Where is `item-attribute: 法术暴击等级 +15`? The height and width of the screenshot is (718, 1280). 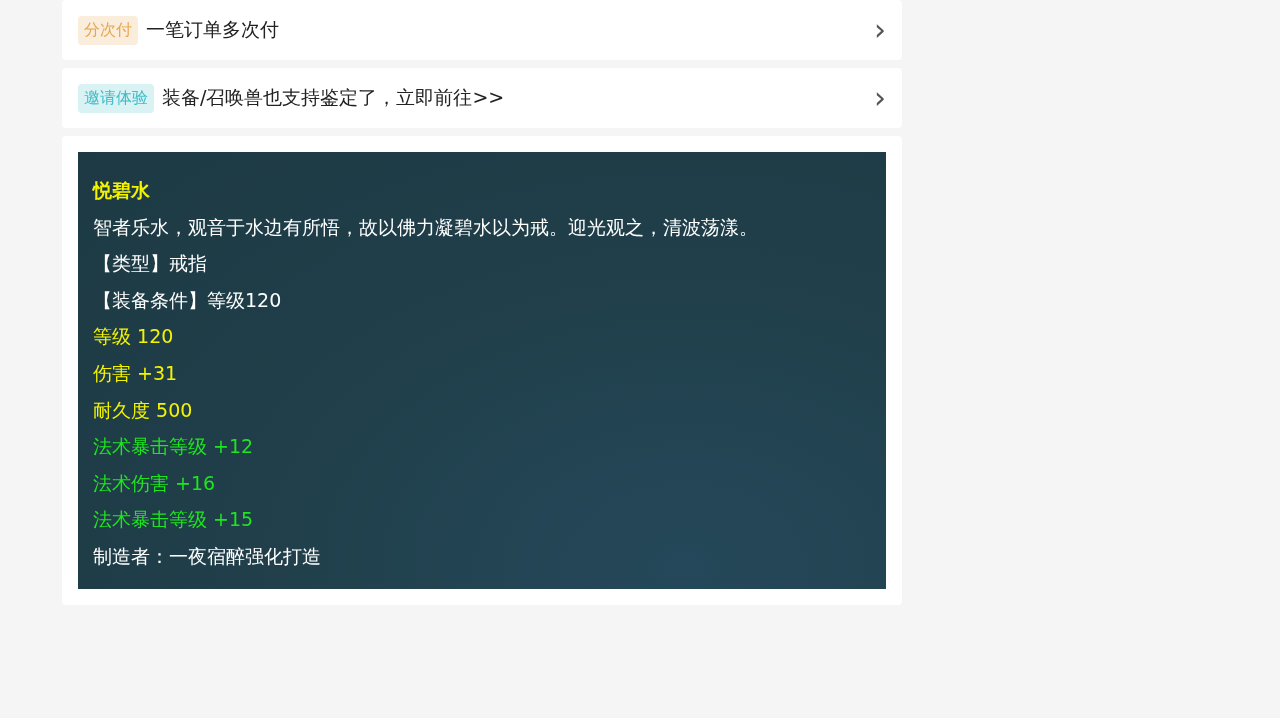
item-attribute: 法术暴击等级 +15 is located at coordinates (174, 520).